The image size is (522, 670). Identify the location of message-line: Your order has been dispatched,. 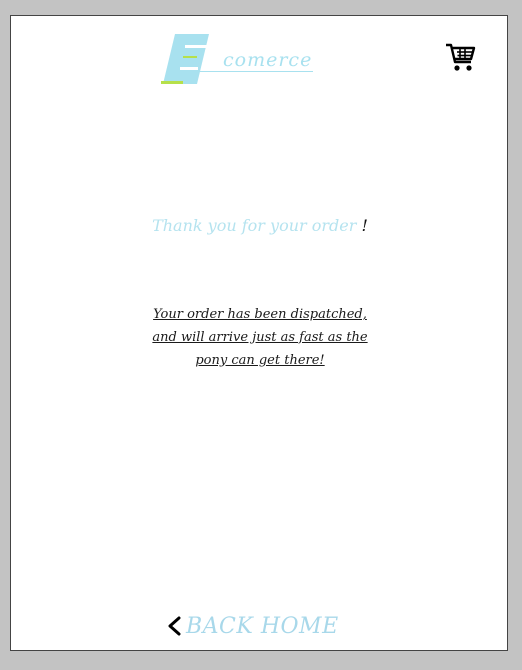
(260, 314).